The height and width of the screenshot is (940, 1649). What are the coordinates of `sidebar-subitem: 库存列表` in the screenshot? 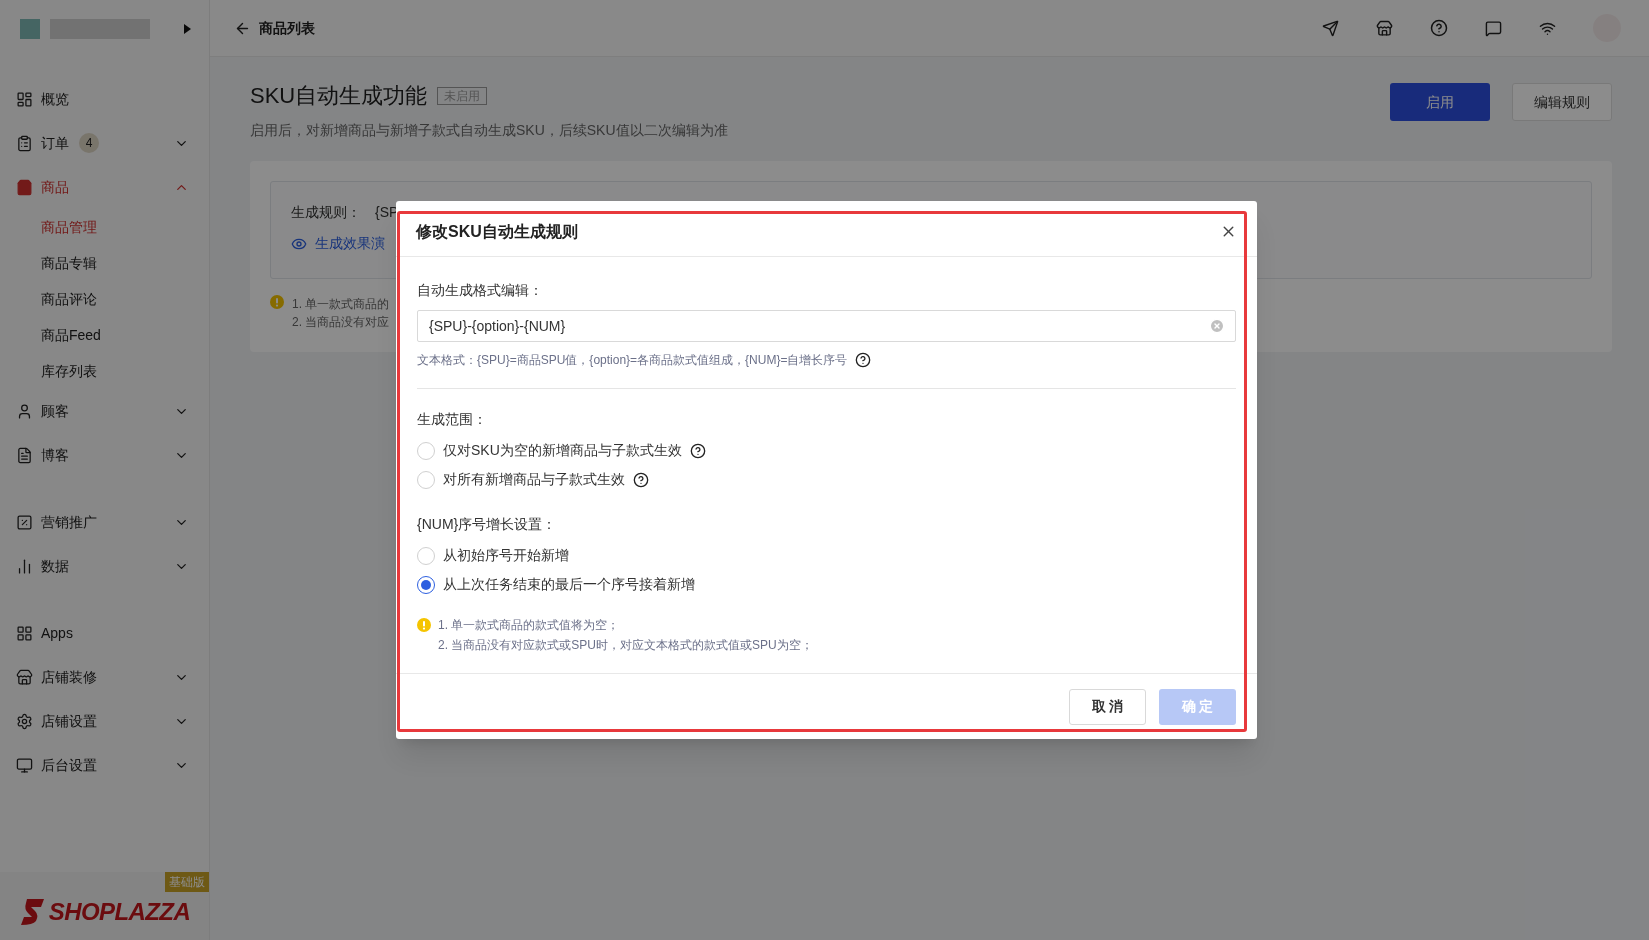 It's located at (48, 371).